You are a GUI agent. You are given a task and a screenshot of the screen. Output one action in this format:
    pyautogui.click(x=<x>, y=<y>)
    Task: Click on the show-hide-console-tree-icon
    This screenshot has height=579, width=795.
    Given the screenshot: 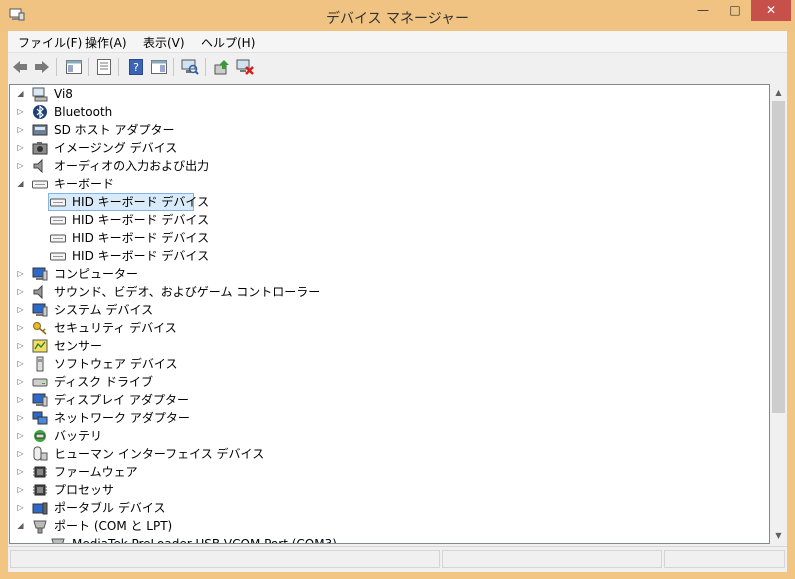 What is the action you would take?
    pyautogui.click(x=74, y=67)
    